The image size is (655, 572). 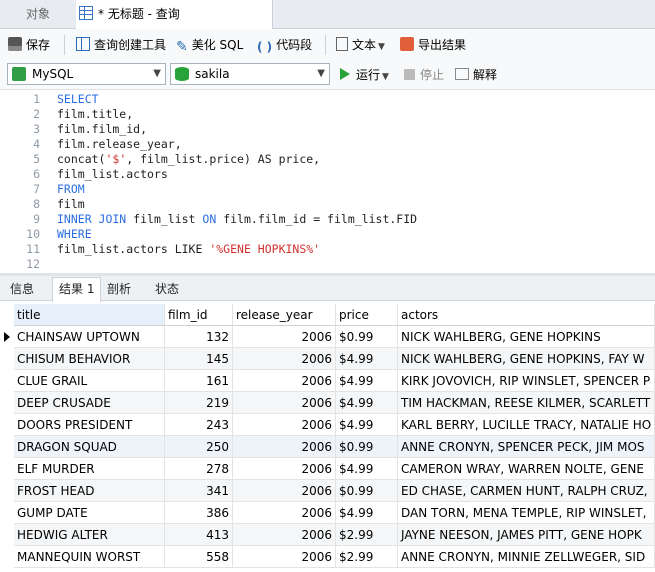 What do you see at coordinates (199, 513) in the screenshot?
I see `cell-film-id: 386` at bounding box center [199, 513].